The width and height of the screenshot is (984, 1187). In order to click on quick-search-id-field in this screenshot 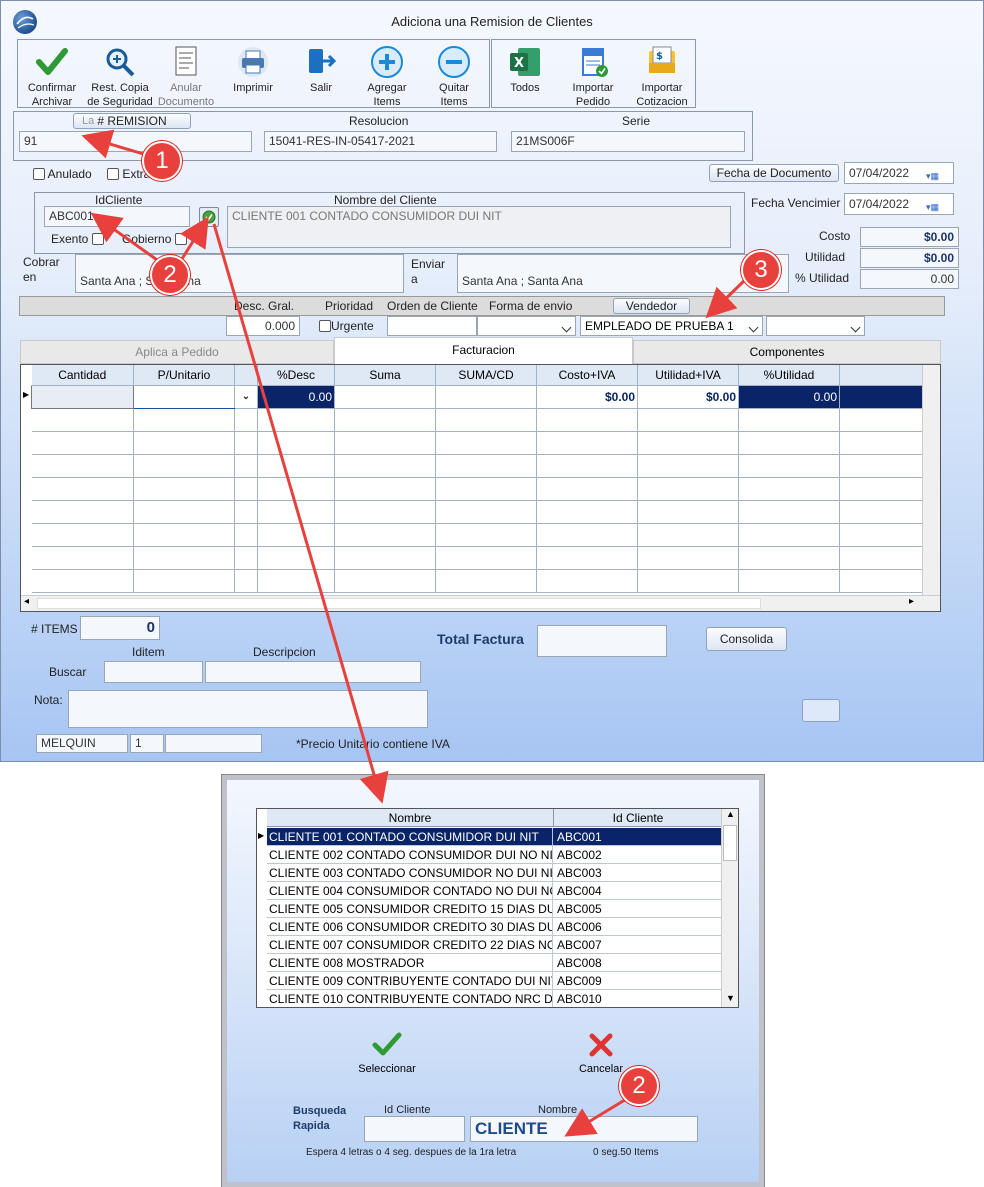, I will do `click(414, 1129)`.